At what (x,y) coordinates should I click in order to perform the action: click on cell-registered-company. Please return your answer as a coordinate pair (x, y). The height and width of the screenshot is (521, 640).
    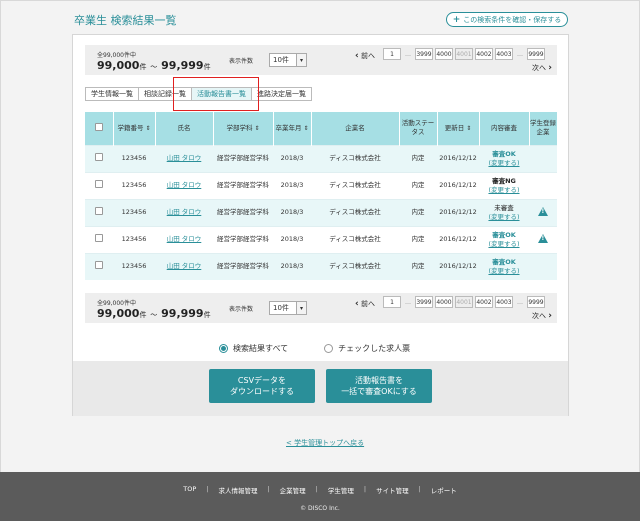
    Looking at the image, I should click on (543, 212).